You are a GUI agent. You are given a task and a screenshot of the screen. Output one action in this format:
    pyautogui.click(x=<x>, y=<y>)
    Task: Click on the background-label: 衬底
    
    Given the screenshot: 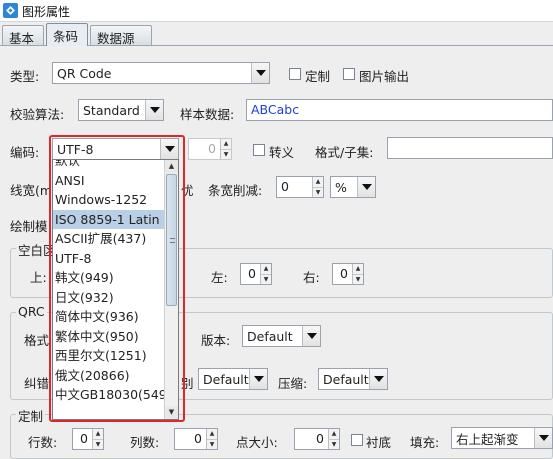 What is the action you would take?
    pyautogui.click(x=379, y=442)
    